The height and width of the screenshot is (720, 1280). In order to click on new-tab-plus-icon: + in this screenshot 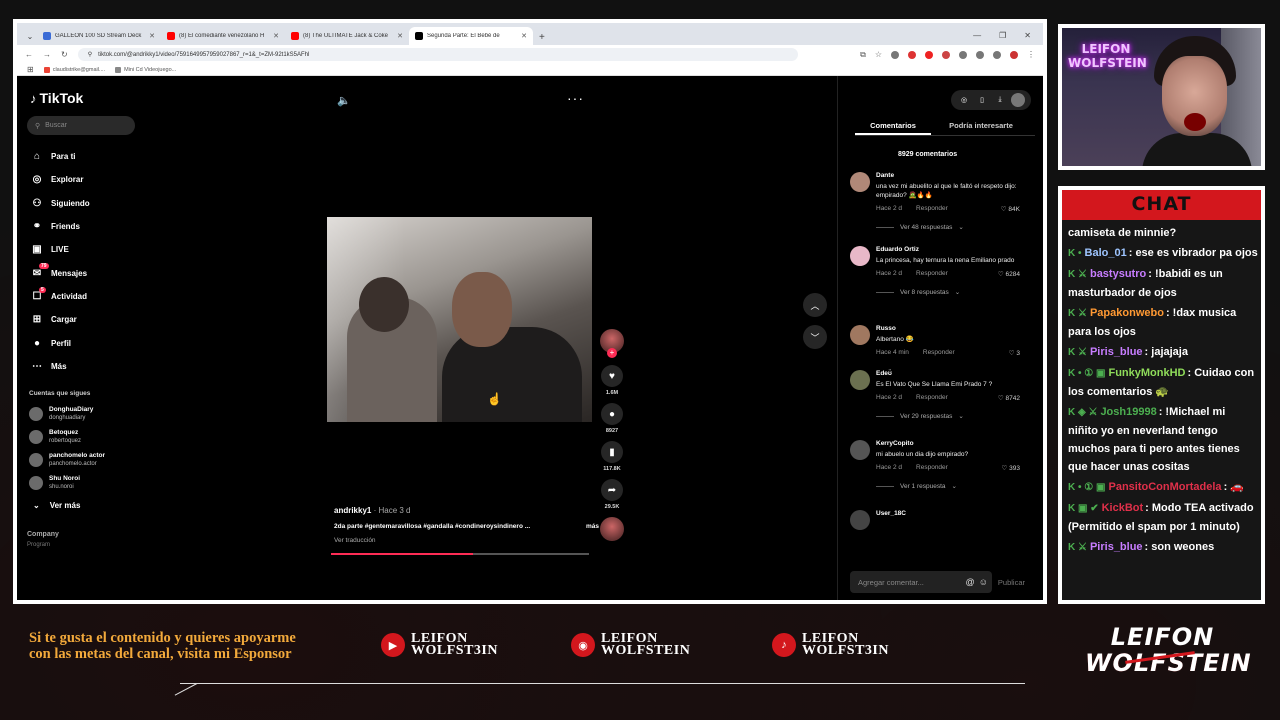, I will do `click(542, 38)`.